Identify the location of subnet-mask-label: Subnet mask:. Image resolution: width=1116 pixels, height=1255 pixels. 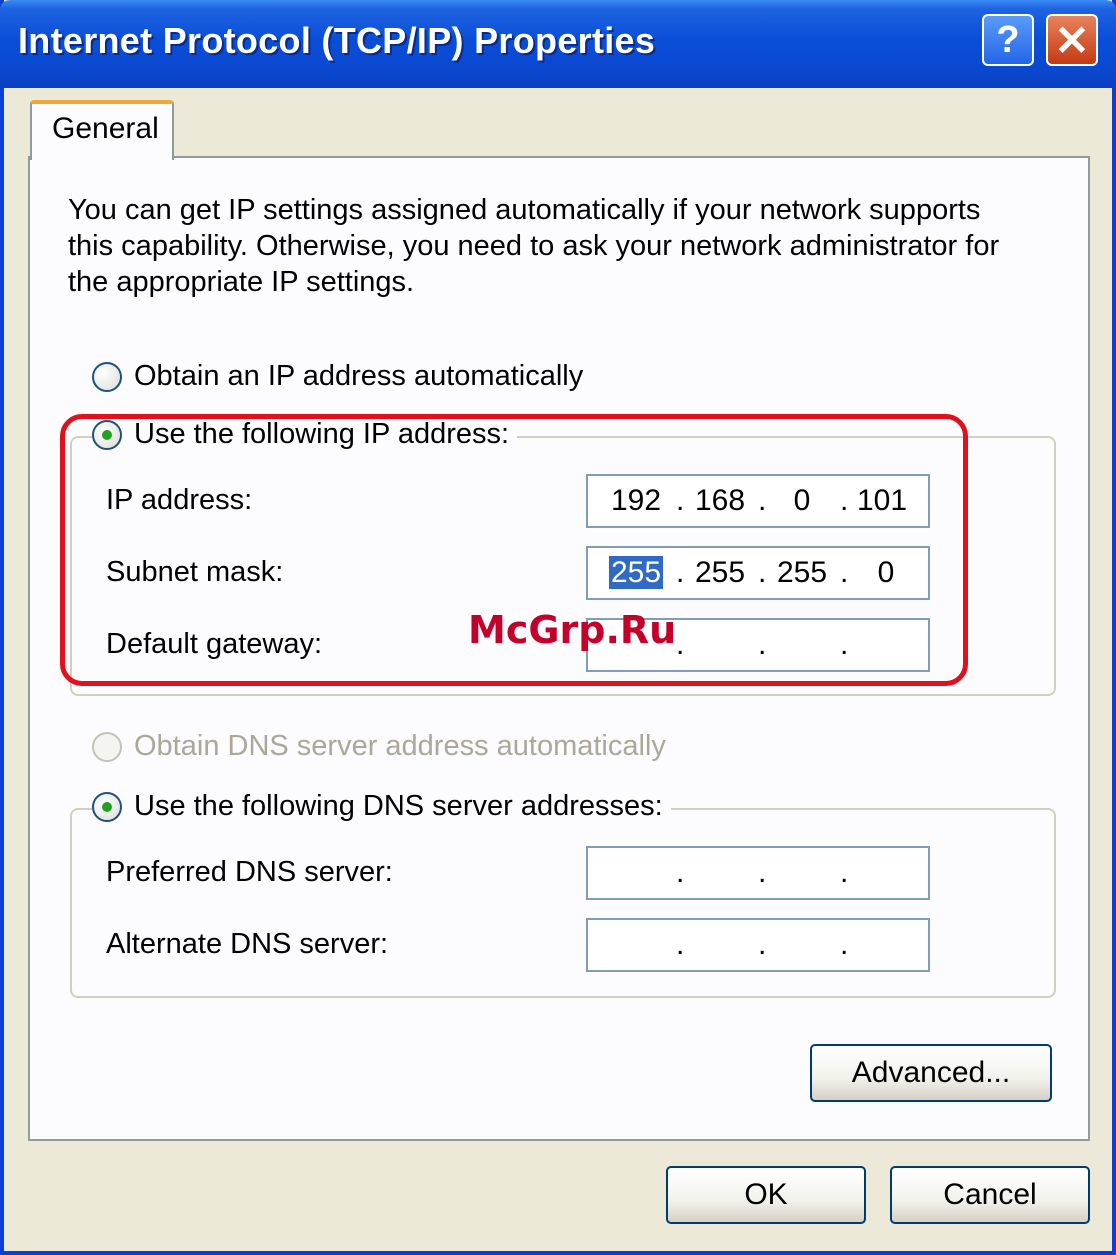
(195, 572).